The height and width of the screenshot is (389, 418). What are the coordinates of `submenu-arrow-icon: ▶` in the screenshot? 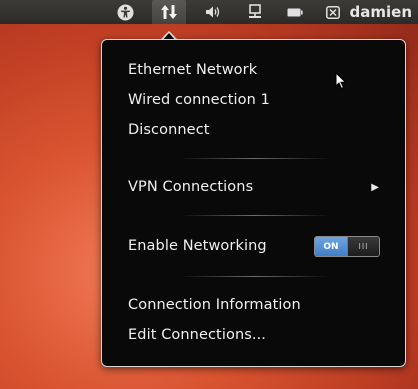 It's located at (375, 187).